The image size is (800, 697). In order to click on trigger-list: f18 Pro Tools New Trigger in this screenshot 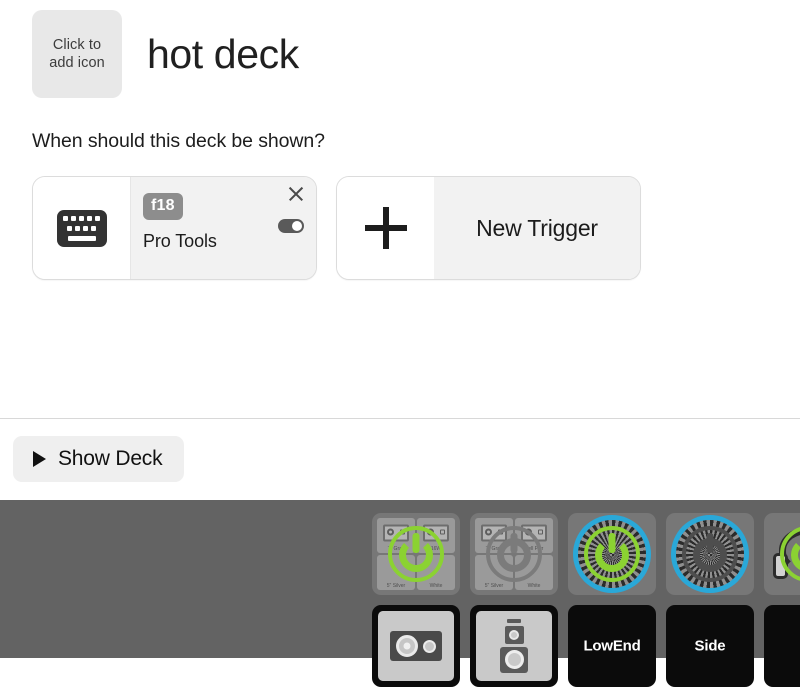, I will do `click(336, 228)`.